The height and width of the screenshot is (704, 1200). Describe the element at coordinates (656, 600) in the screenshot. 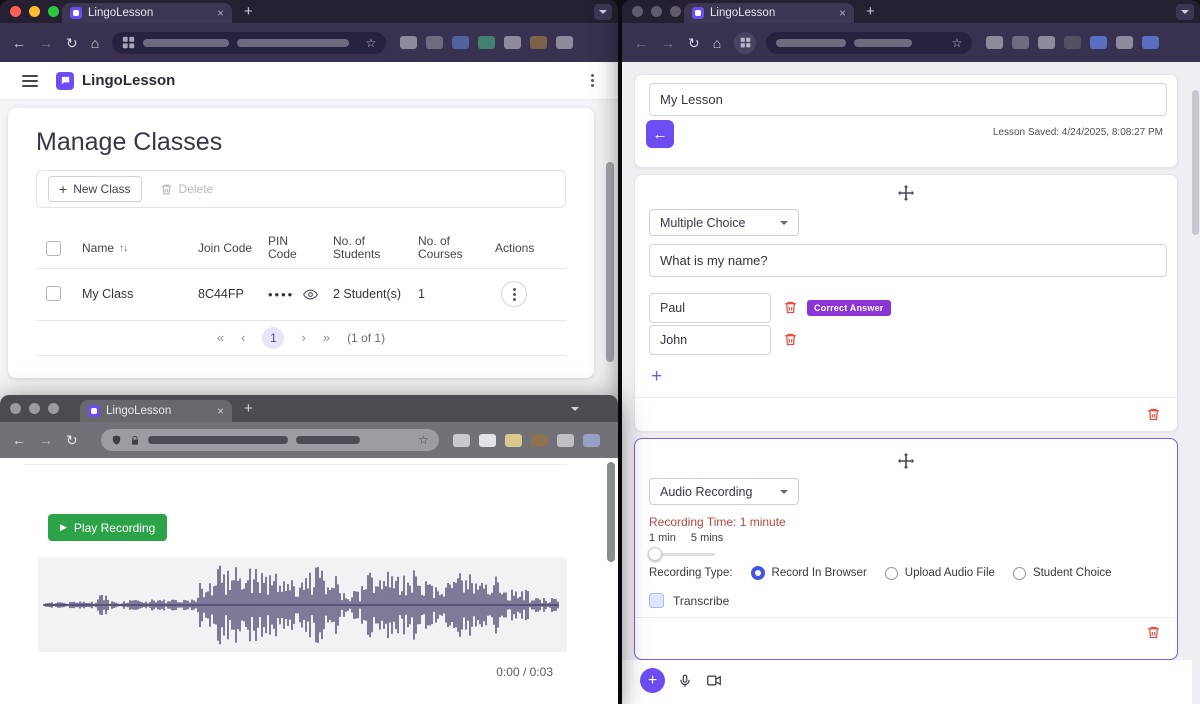

I see `transcribe-checkbox` at that location.